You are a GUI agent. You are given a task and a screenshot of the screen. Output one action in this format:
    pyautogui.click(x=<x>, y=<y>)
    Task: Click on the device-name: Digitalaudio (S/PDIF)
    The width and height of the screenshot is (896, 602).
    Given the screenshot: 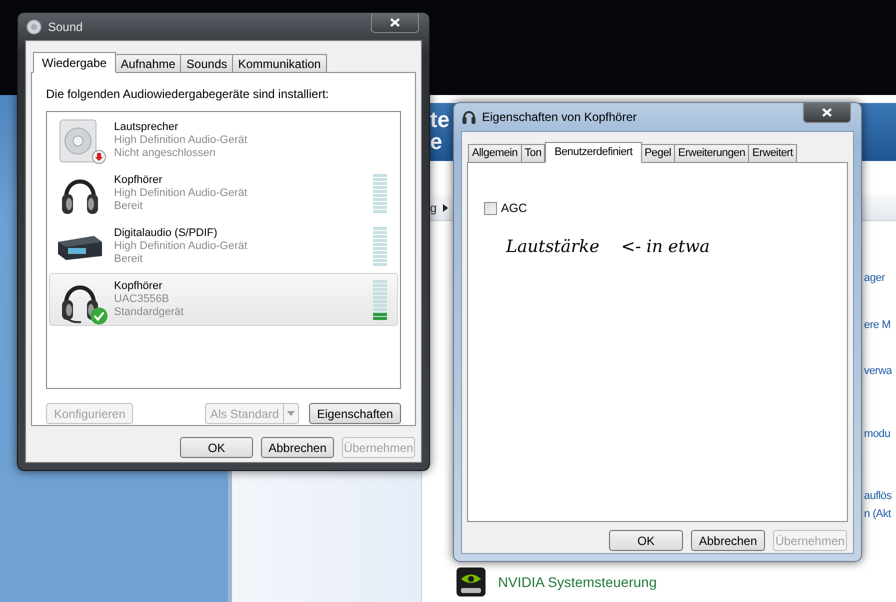 What is the action you would take?
    pyautogui.click(x=166, y=233)
    